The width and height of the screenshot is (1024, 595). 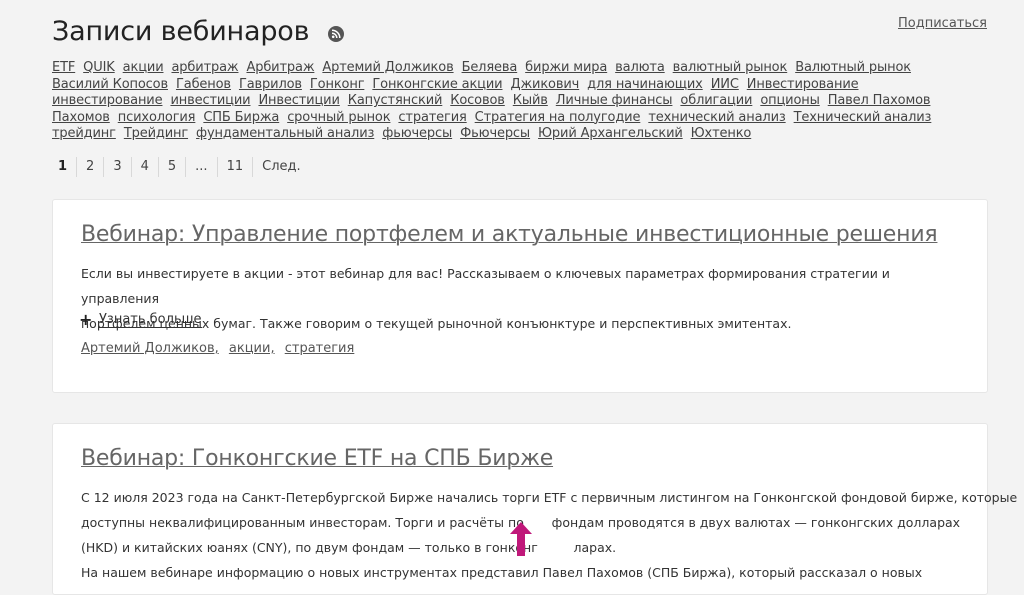 I want to click on tag-link: Габенов, so click(x=203, y=84).